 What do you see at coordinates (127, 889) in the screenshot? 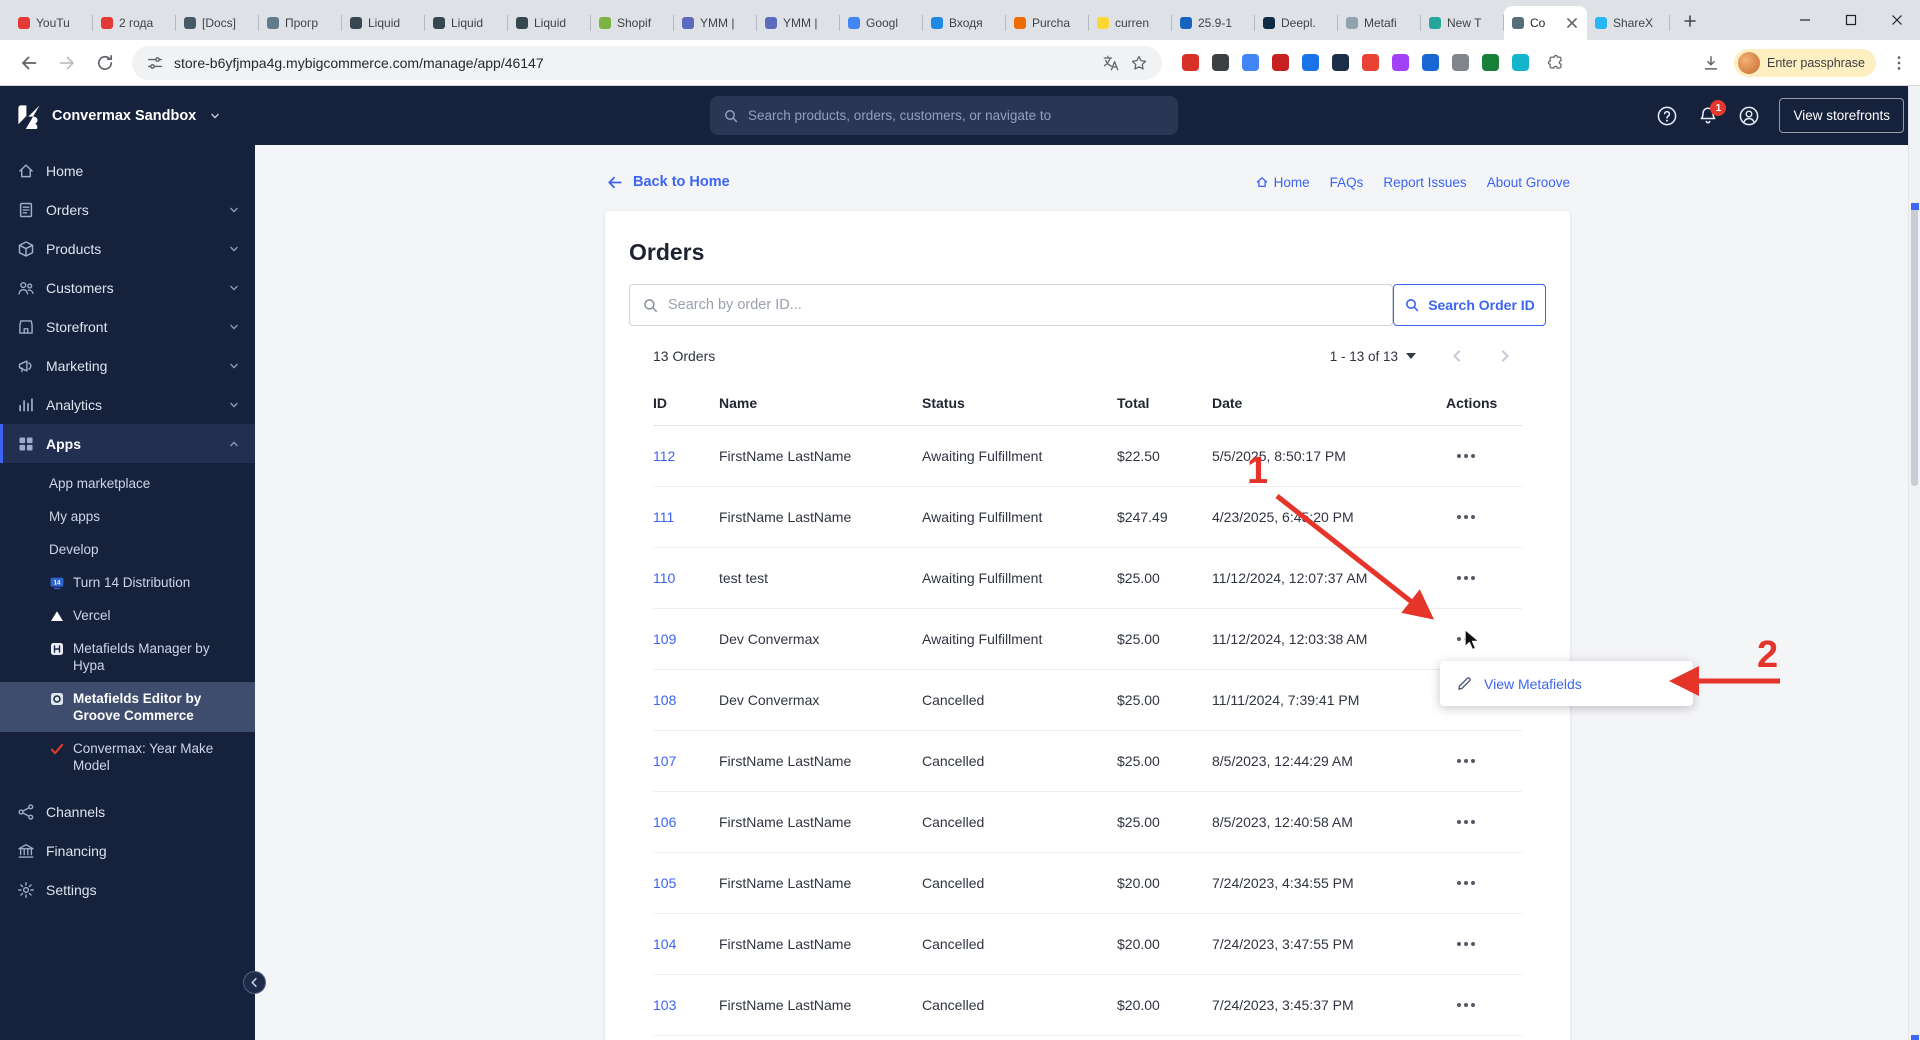
I see `sidebar-item: Settings` at bounding box center [127, 889].